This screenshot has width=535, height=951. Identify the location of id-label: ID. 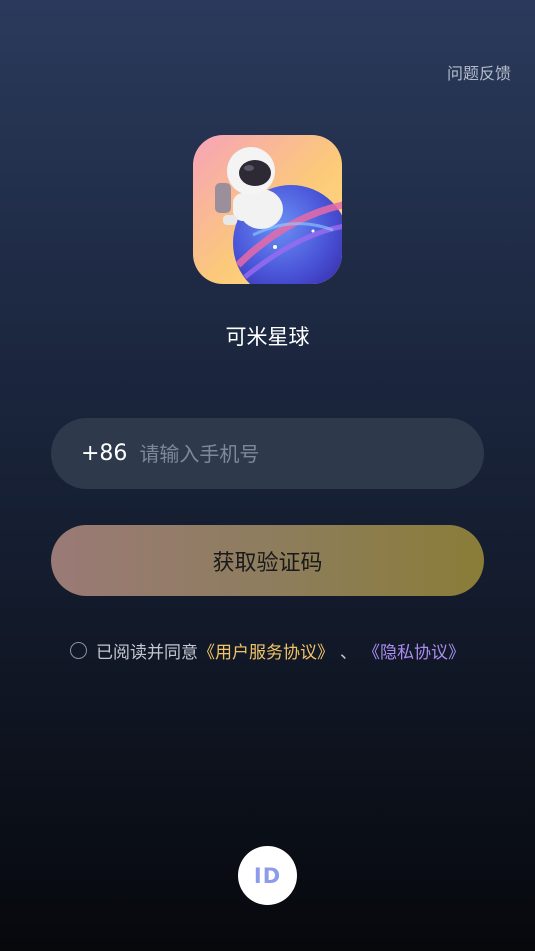
(267, 875).